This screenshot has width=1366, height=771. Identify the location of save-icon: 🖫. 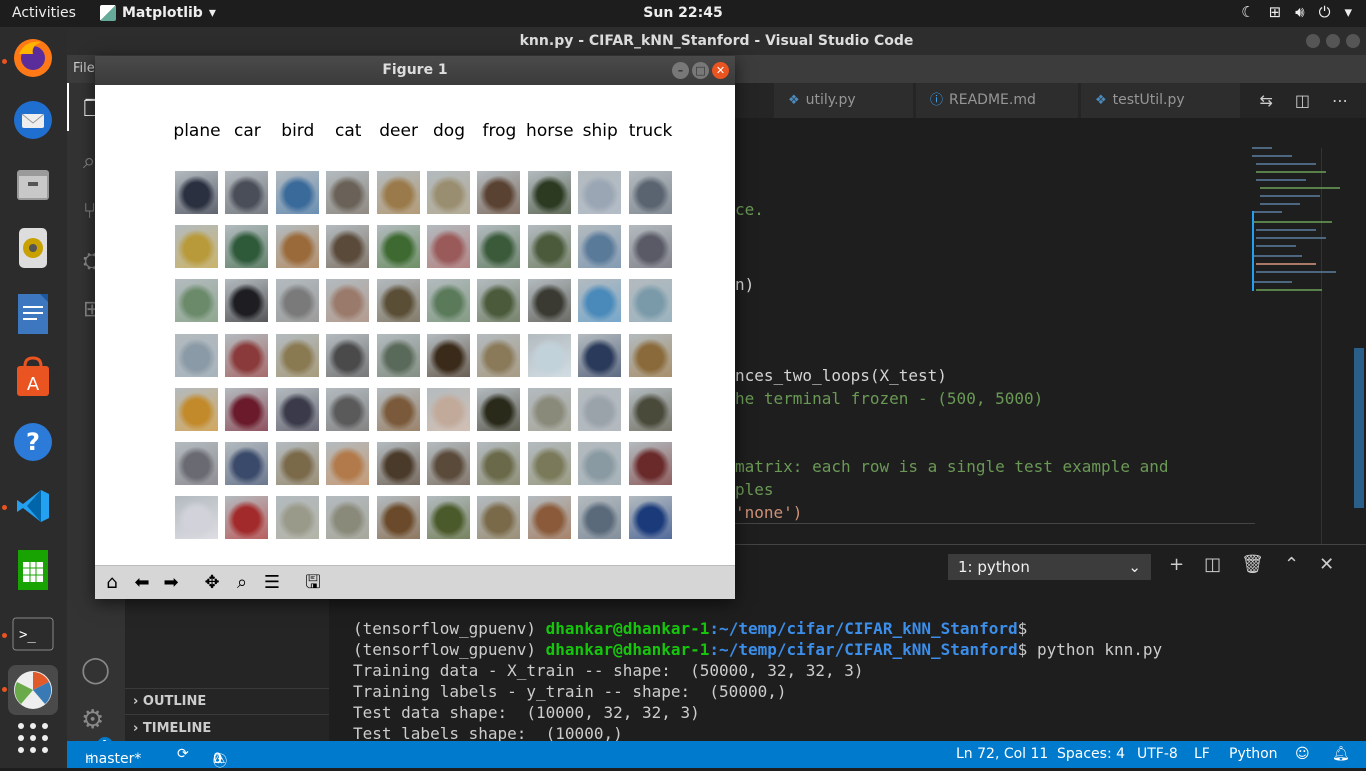
(313, 583).